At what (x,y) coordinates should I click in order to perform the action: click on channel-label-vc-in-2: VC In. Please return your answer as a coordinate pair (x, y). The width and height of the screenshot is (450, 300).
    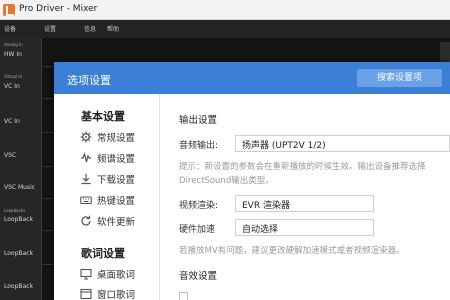
    Looking at the image, I should click on (12, 121).